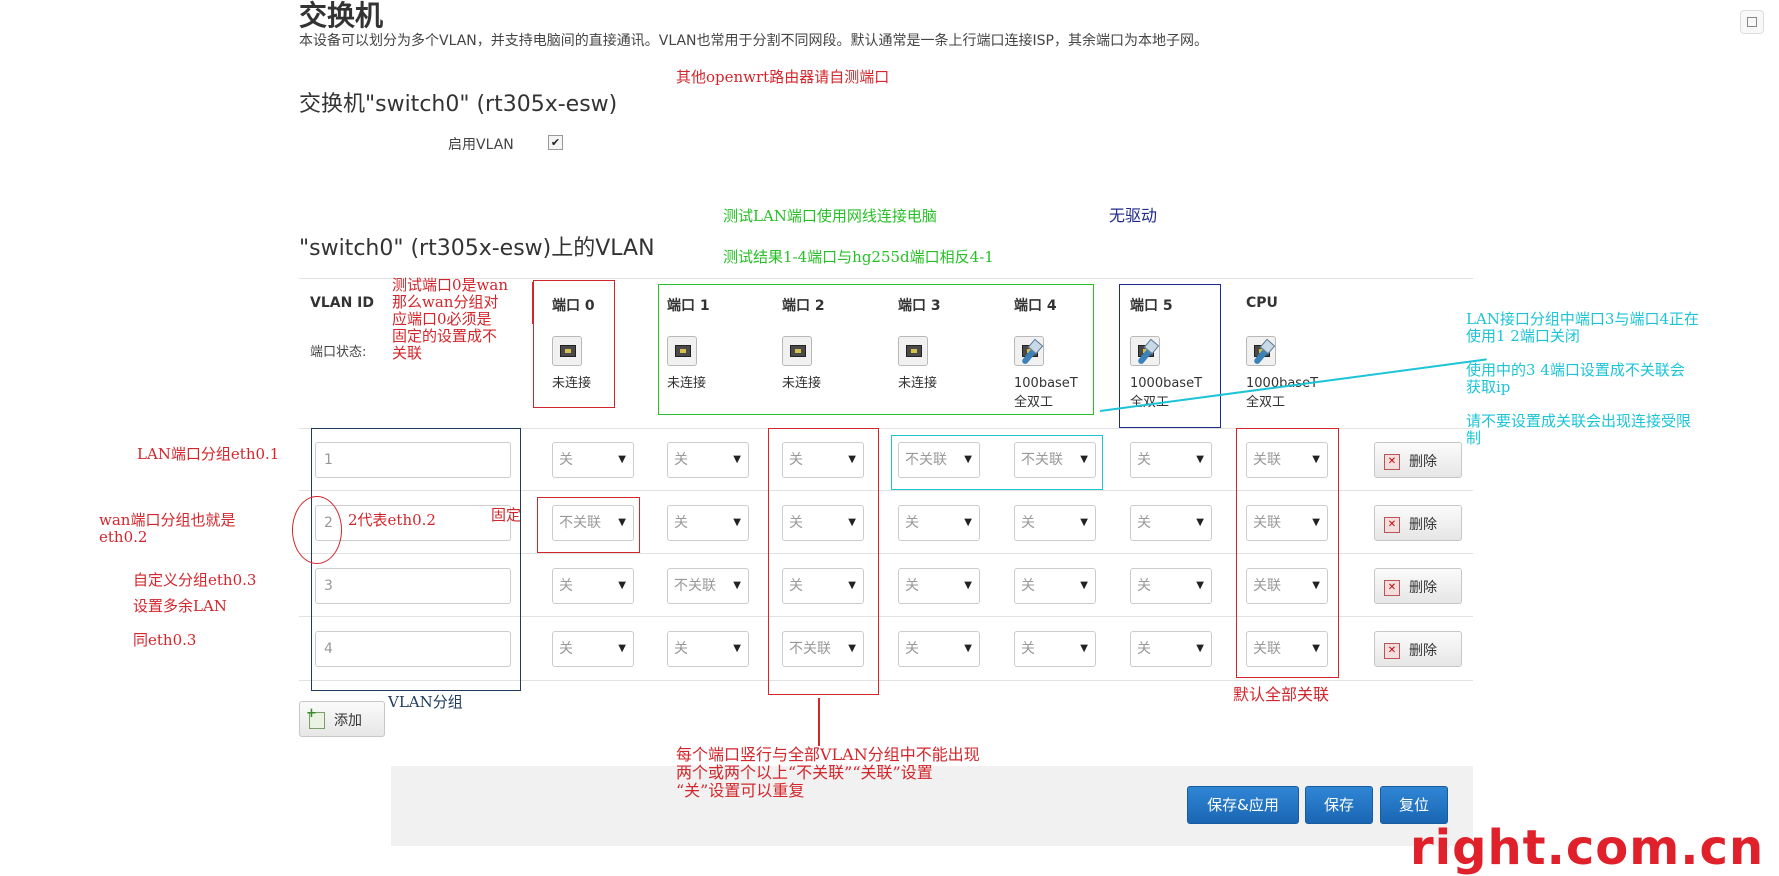 The height and width of the screenshot is (876, 1779). I want to click on switch-title: 交换机"switch0" (rt305x-esw), so click(458, 104).